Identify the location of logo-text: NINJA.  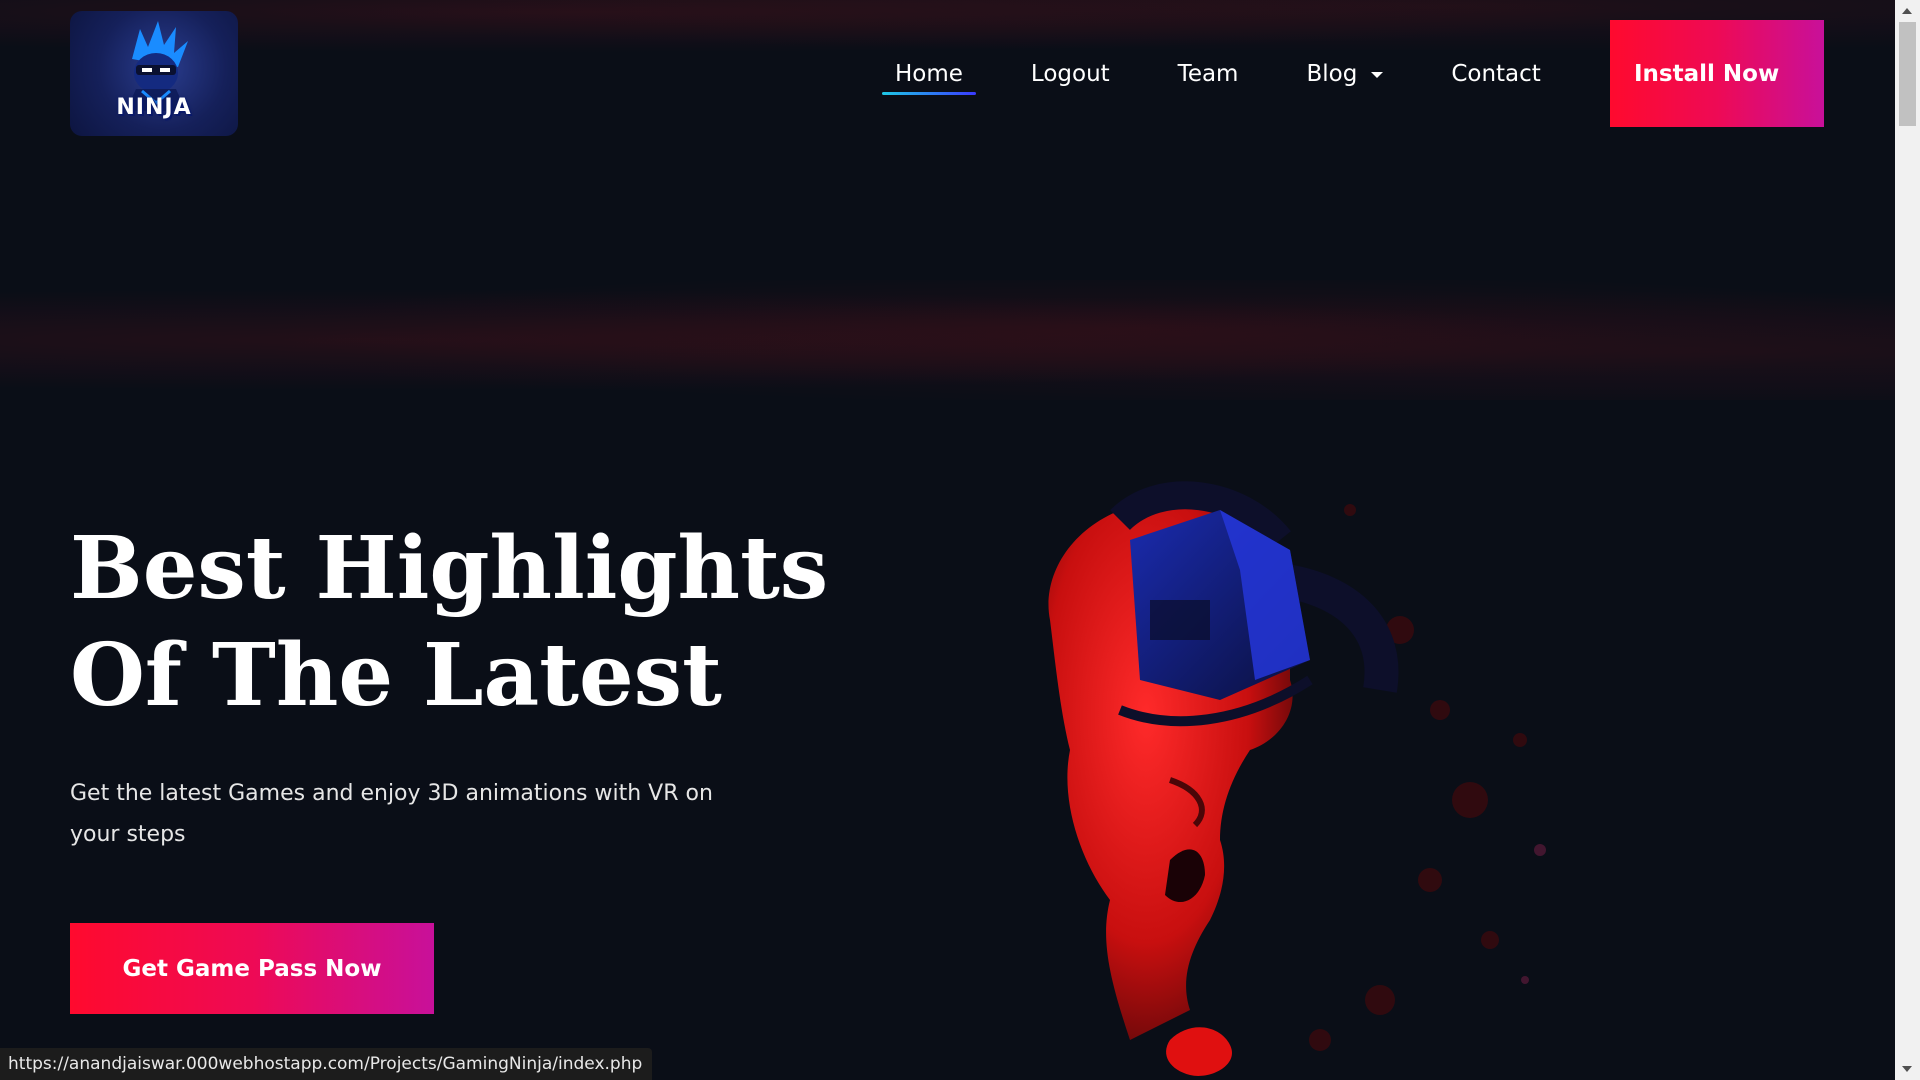
(154, 107).